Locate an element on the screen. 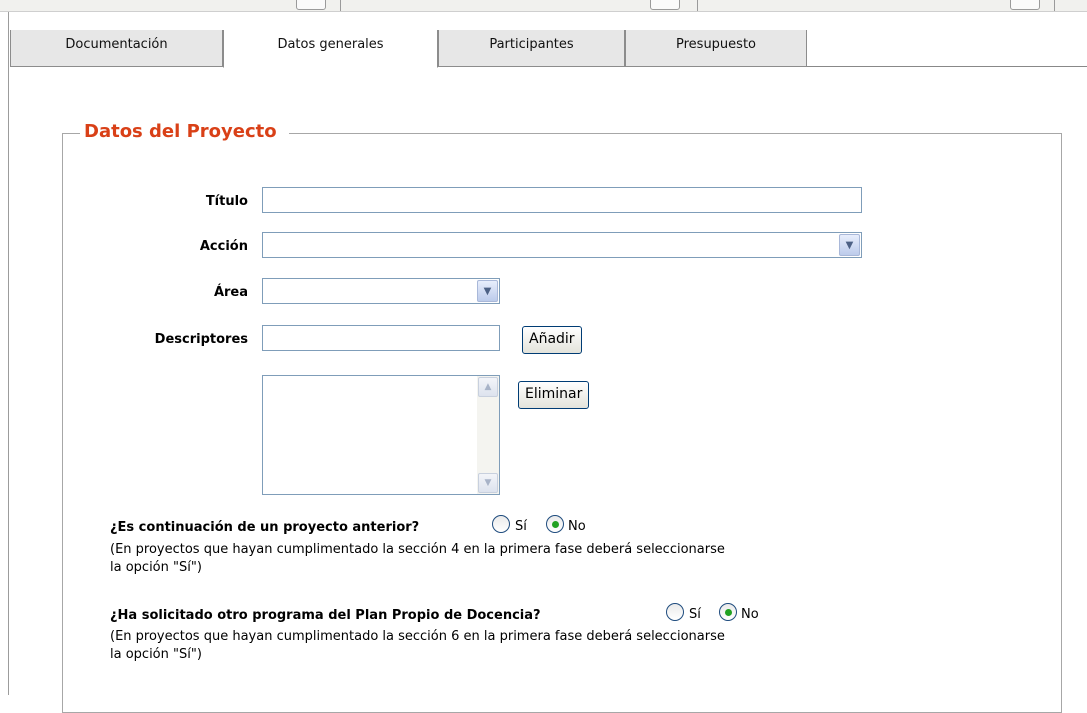 The image size is (1087, 713). radio-other-program-no-label: No is located at coordinates (750, 614).